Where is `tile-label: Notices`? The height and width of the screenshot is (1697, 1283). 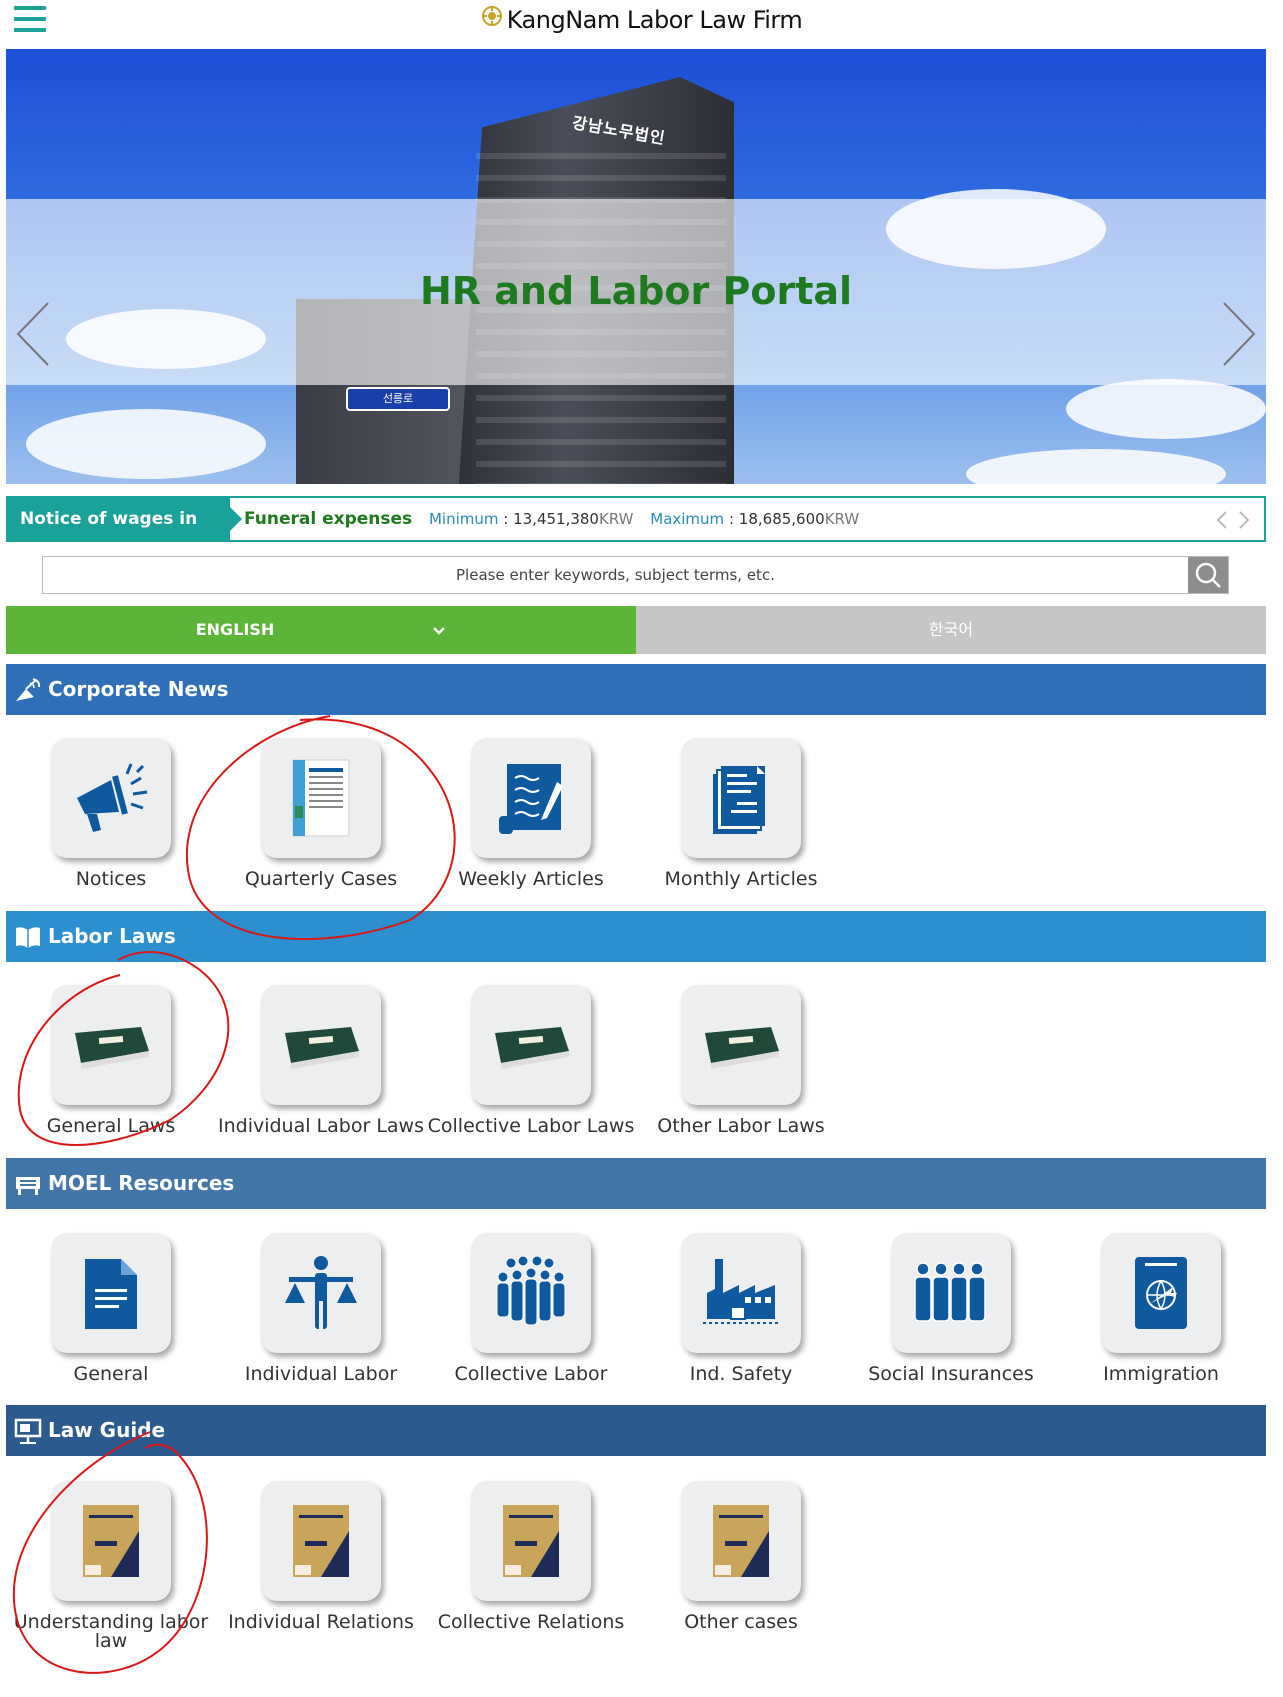
tile-label: Notices is located at coordinates (111, 879).